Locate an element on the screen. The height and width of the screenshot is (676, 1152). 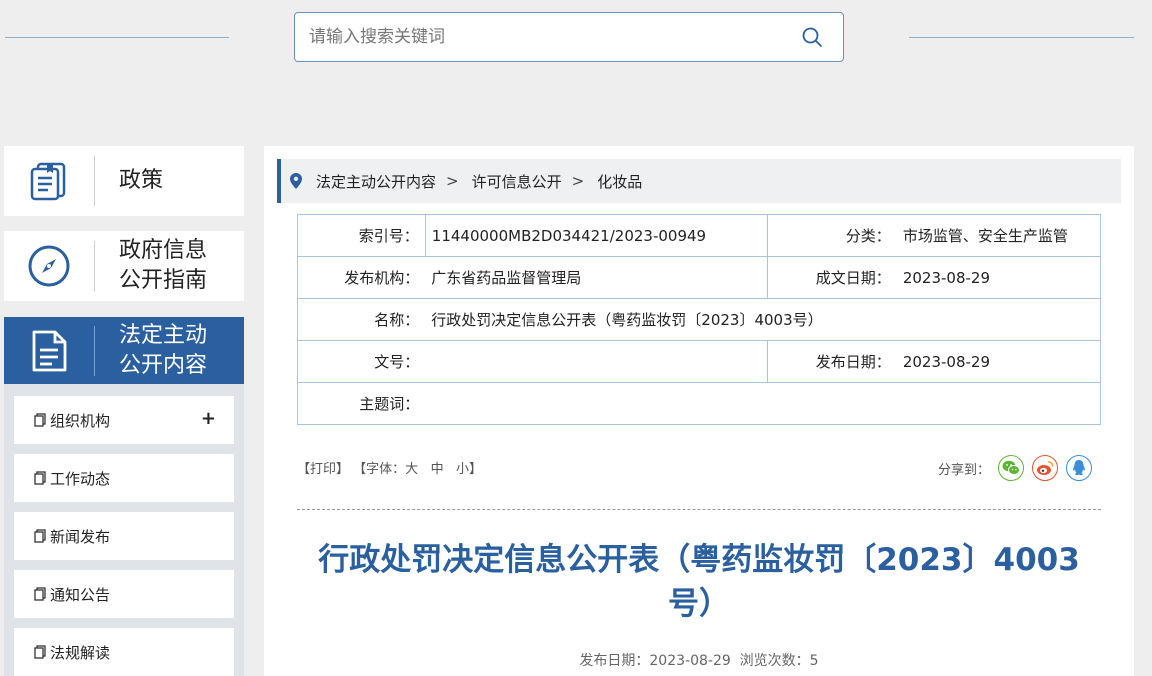
meta-label: 主题词： is located at coordinates (361, 403).